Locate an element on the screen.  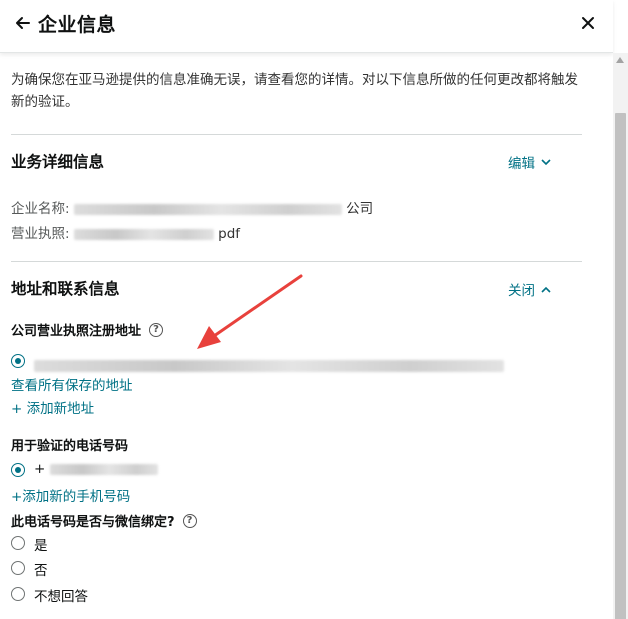
collapse-label: 关闭 is located at coordinates (521, 291).